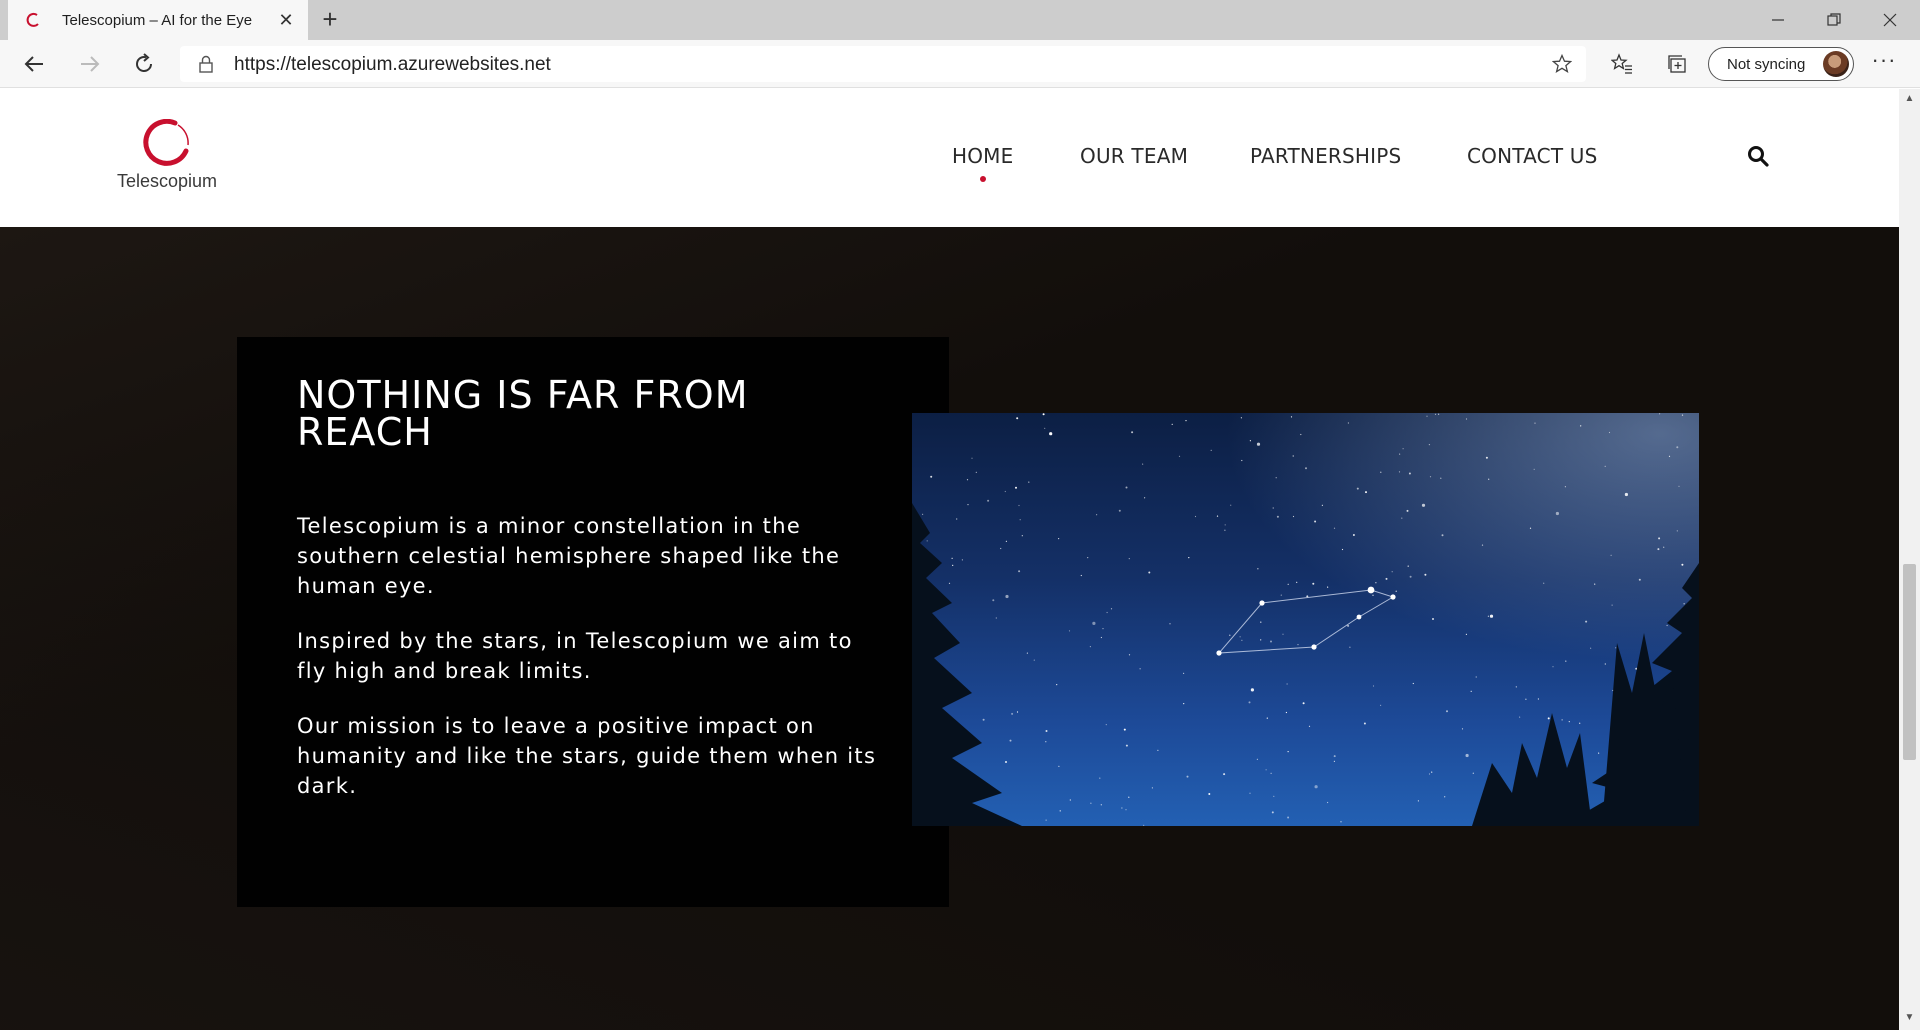  I want to click on favorite-star-icon, so click(1562, 64).